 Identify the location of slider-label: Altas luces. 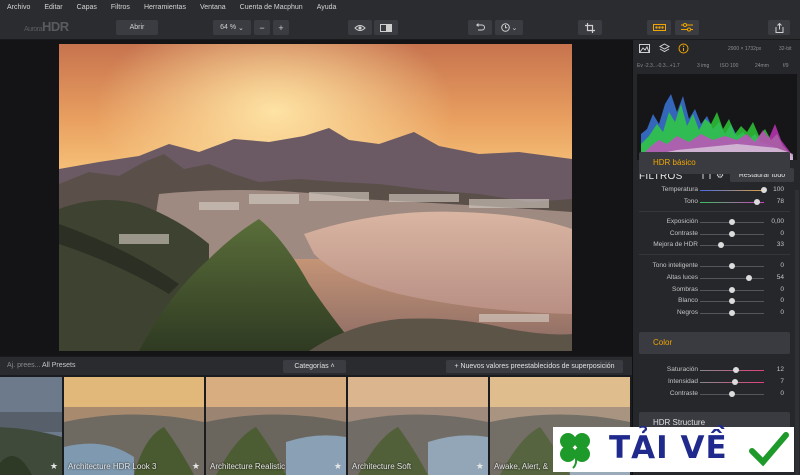
(682, 277).